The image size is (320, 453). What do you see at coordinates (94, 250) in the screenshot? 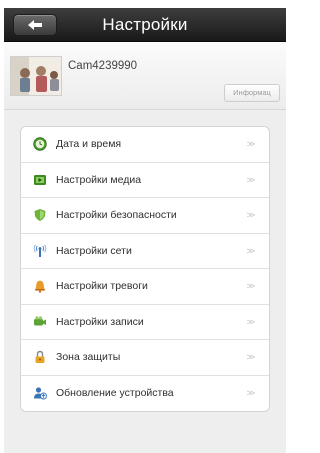
I see `settings-item-label: Настройки сети` at bounding box center [94, 250].